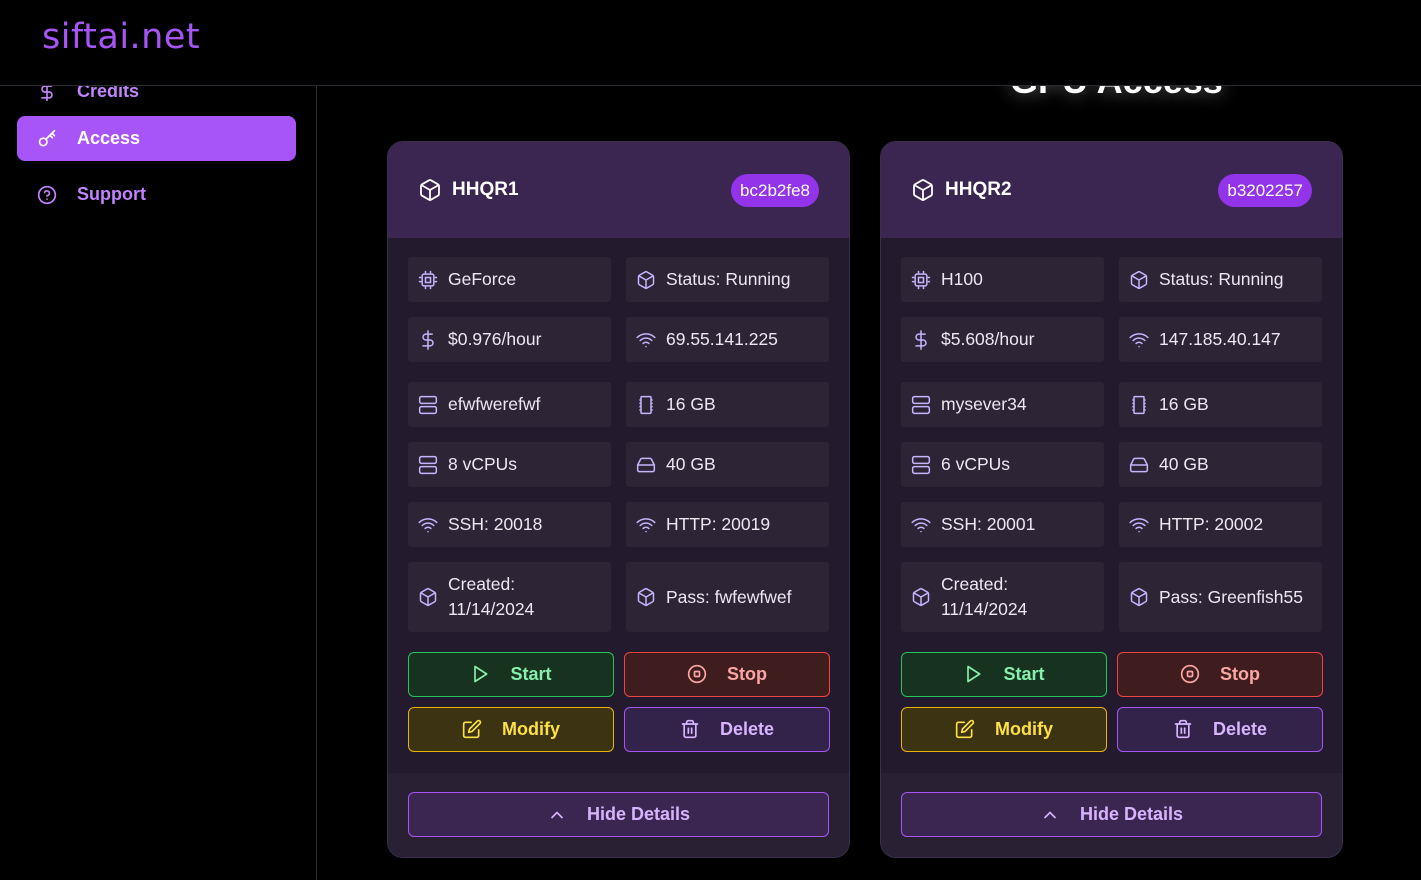 The image size is (1421, 880). I want to click on info-value: H100, so click(962, 279).